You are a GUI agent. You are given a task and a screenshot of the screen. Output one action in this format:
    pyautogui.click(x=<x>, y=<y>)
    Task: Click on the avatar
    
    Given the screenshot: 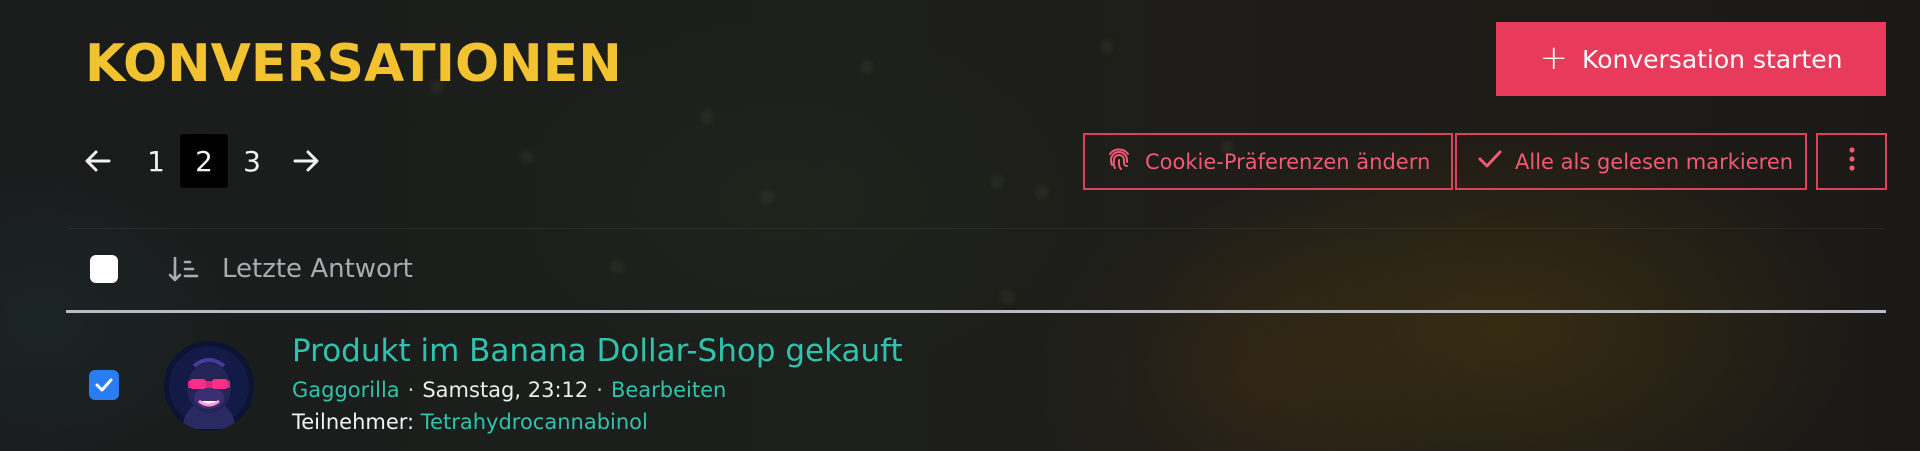 What is the action you would take?
    pyautogui.click(x=209, y=386)
    